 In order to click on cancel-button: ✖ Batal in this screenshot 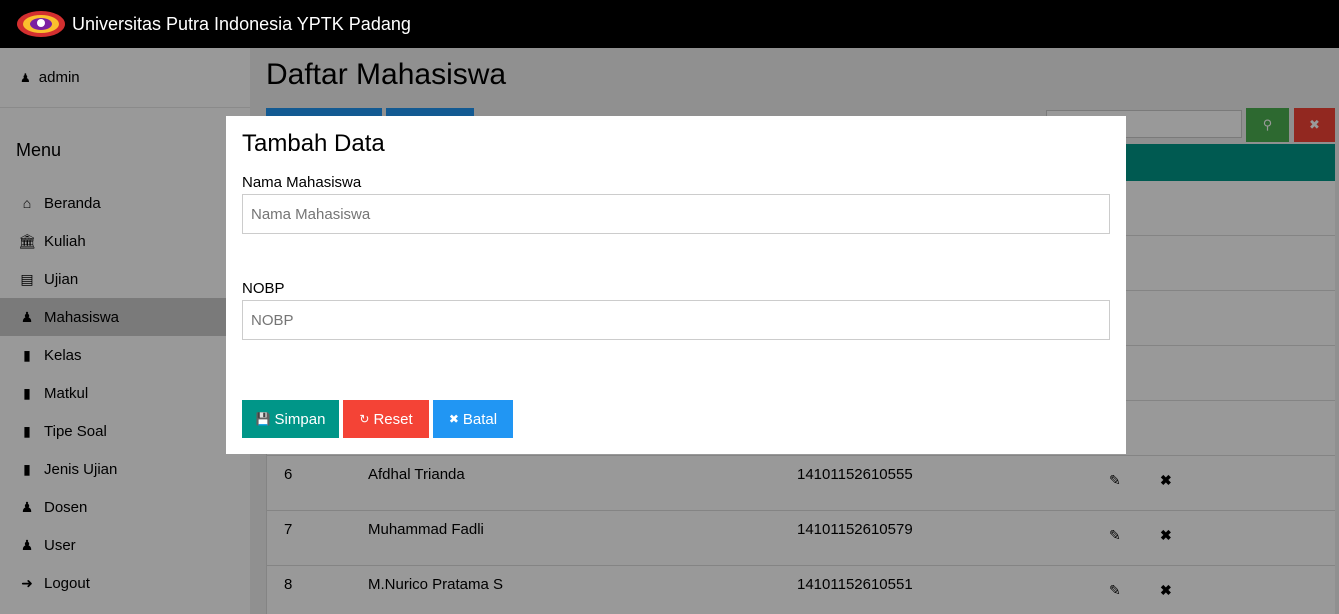, I will do `click(473, 419)`.